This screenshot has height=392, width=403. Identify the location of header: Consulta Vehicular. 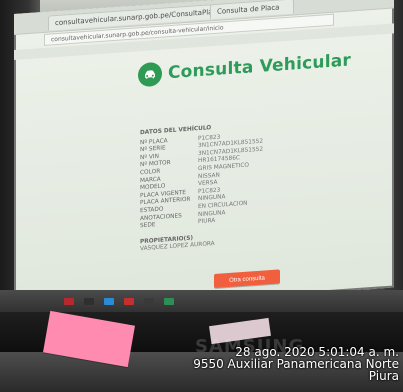
(244, 68).